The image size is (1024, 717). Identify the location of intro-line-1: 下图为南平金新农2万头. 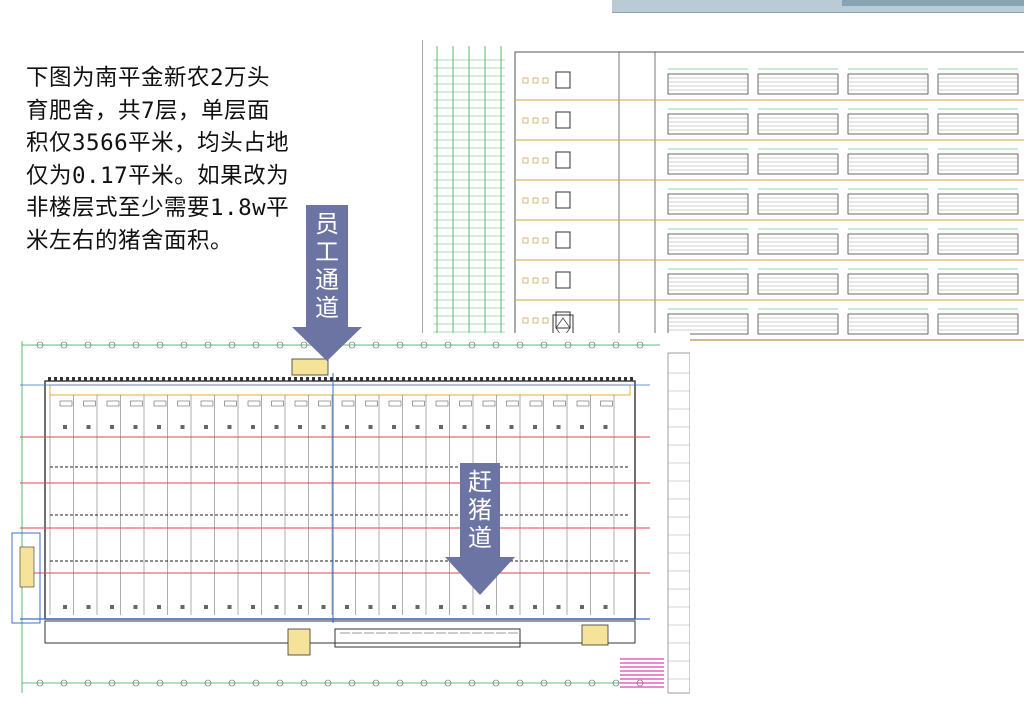
(148, 78).